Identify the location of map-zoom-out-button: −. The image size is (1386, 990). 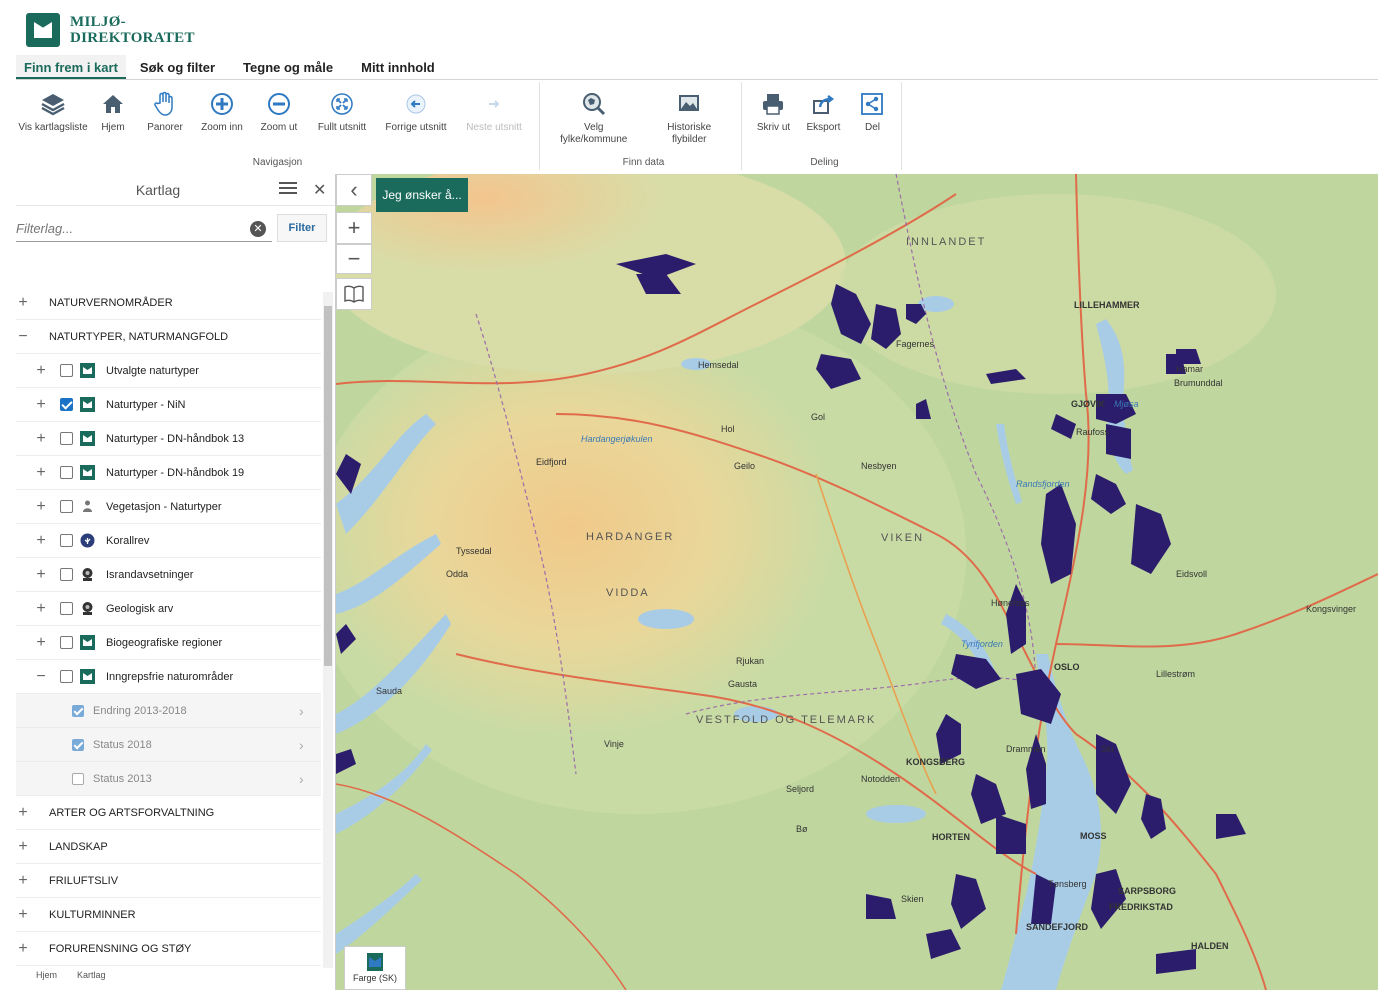
(354, 259).